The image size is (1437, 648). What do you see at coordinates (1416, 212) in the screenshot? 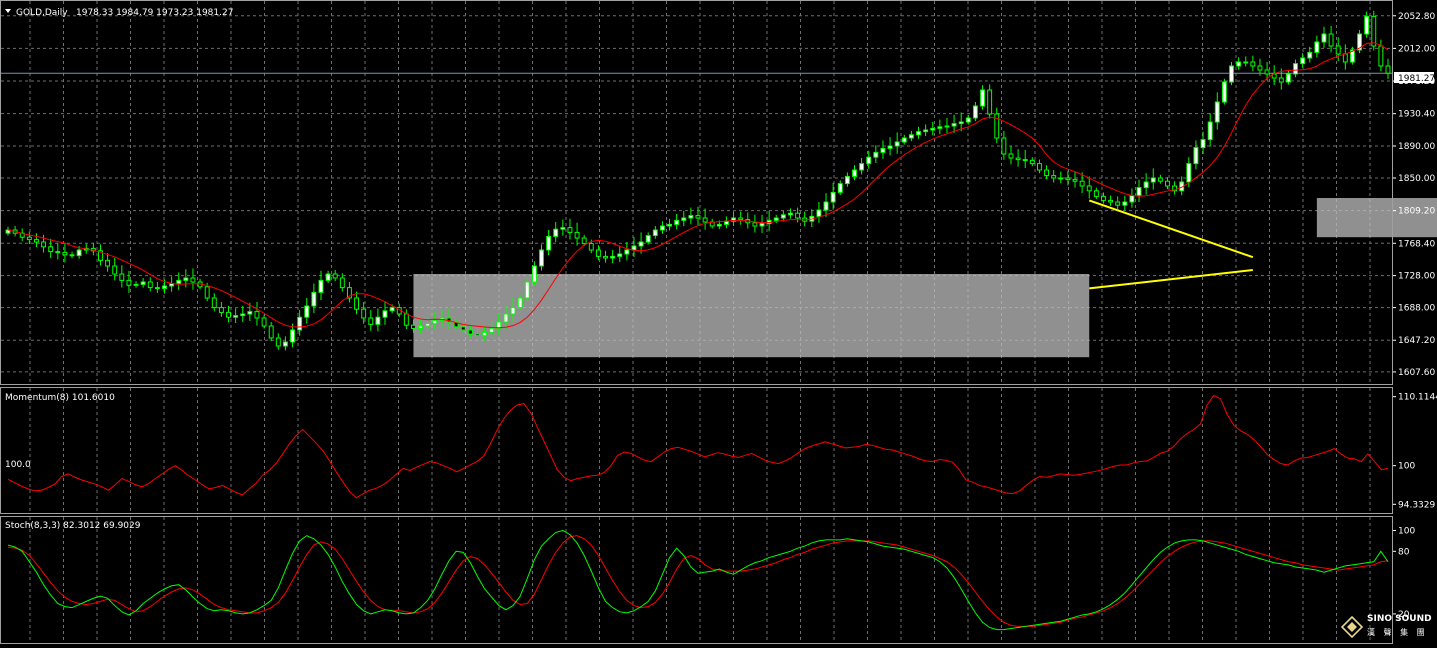
I see `y-tick-label: 1809.20` at bounding box center [1416, 212].